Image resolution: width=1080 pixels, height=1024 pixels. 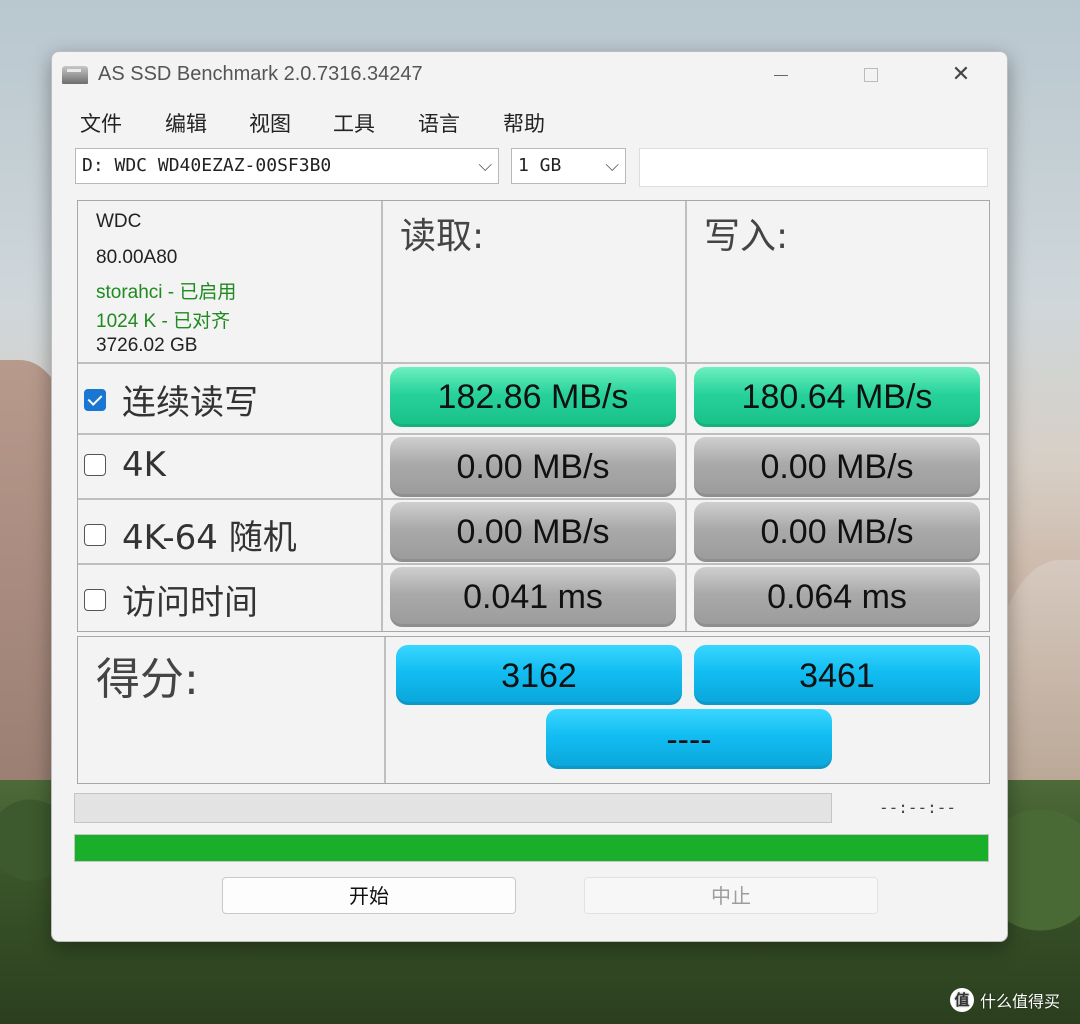 I want to click on total-progress-fill, so click(x=531, y=848).